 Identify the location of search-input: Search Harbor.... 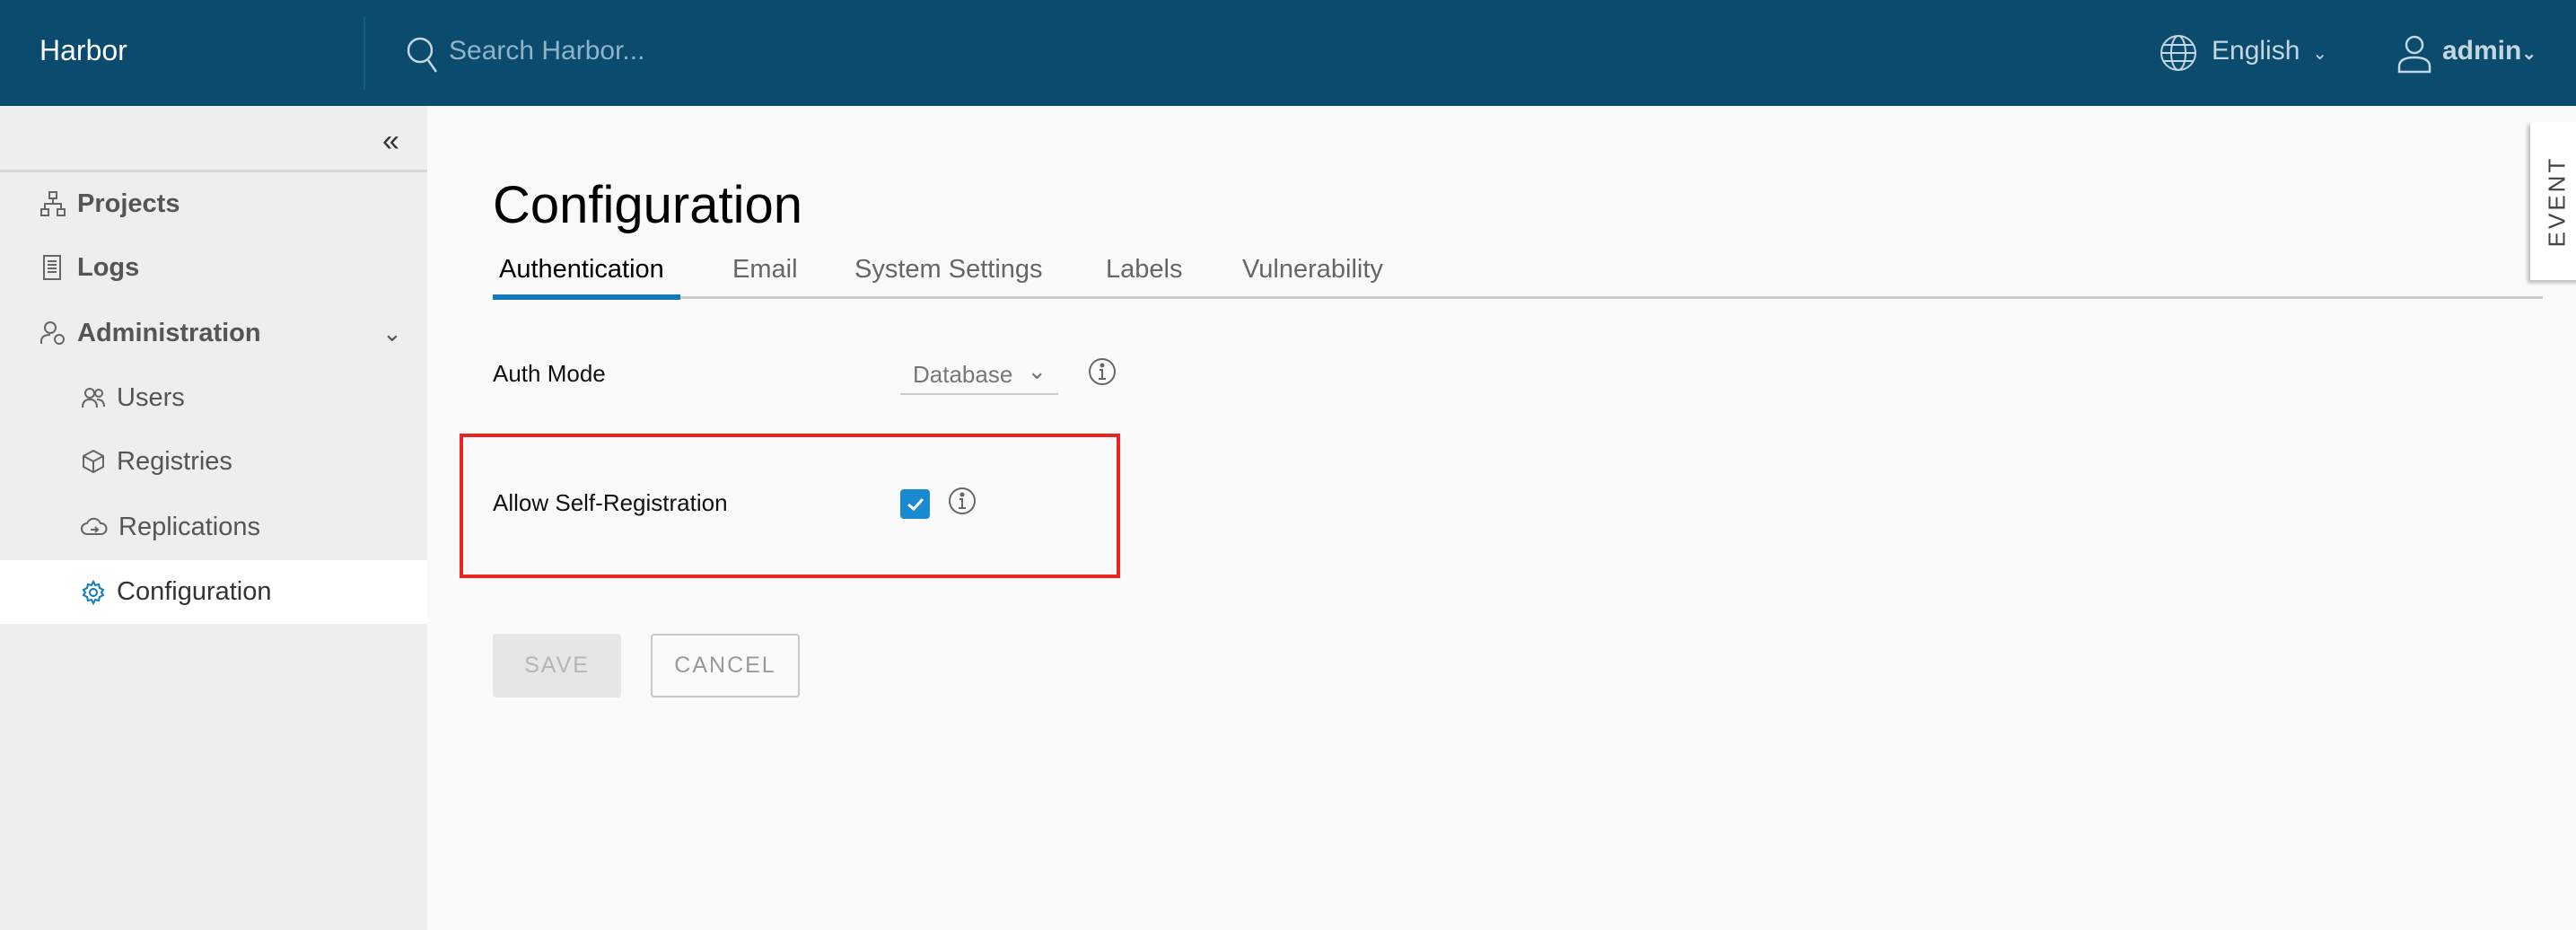
(546, 51).